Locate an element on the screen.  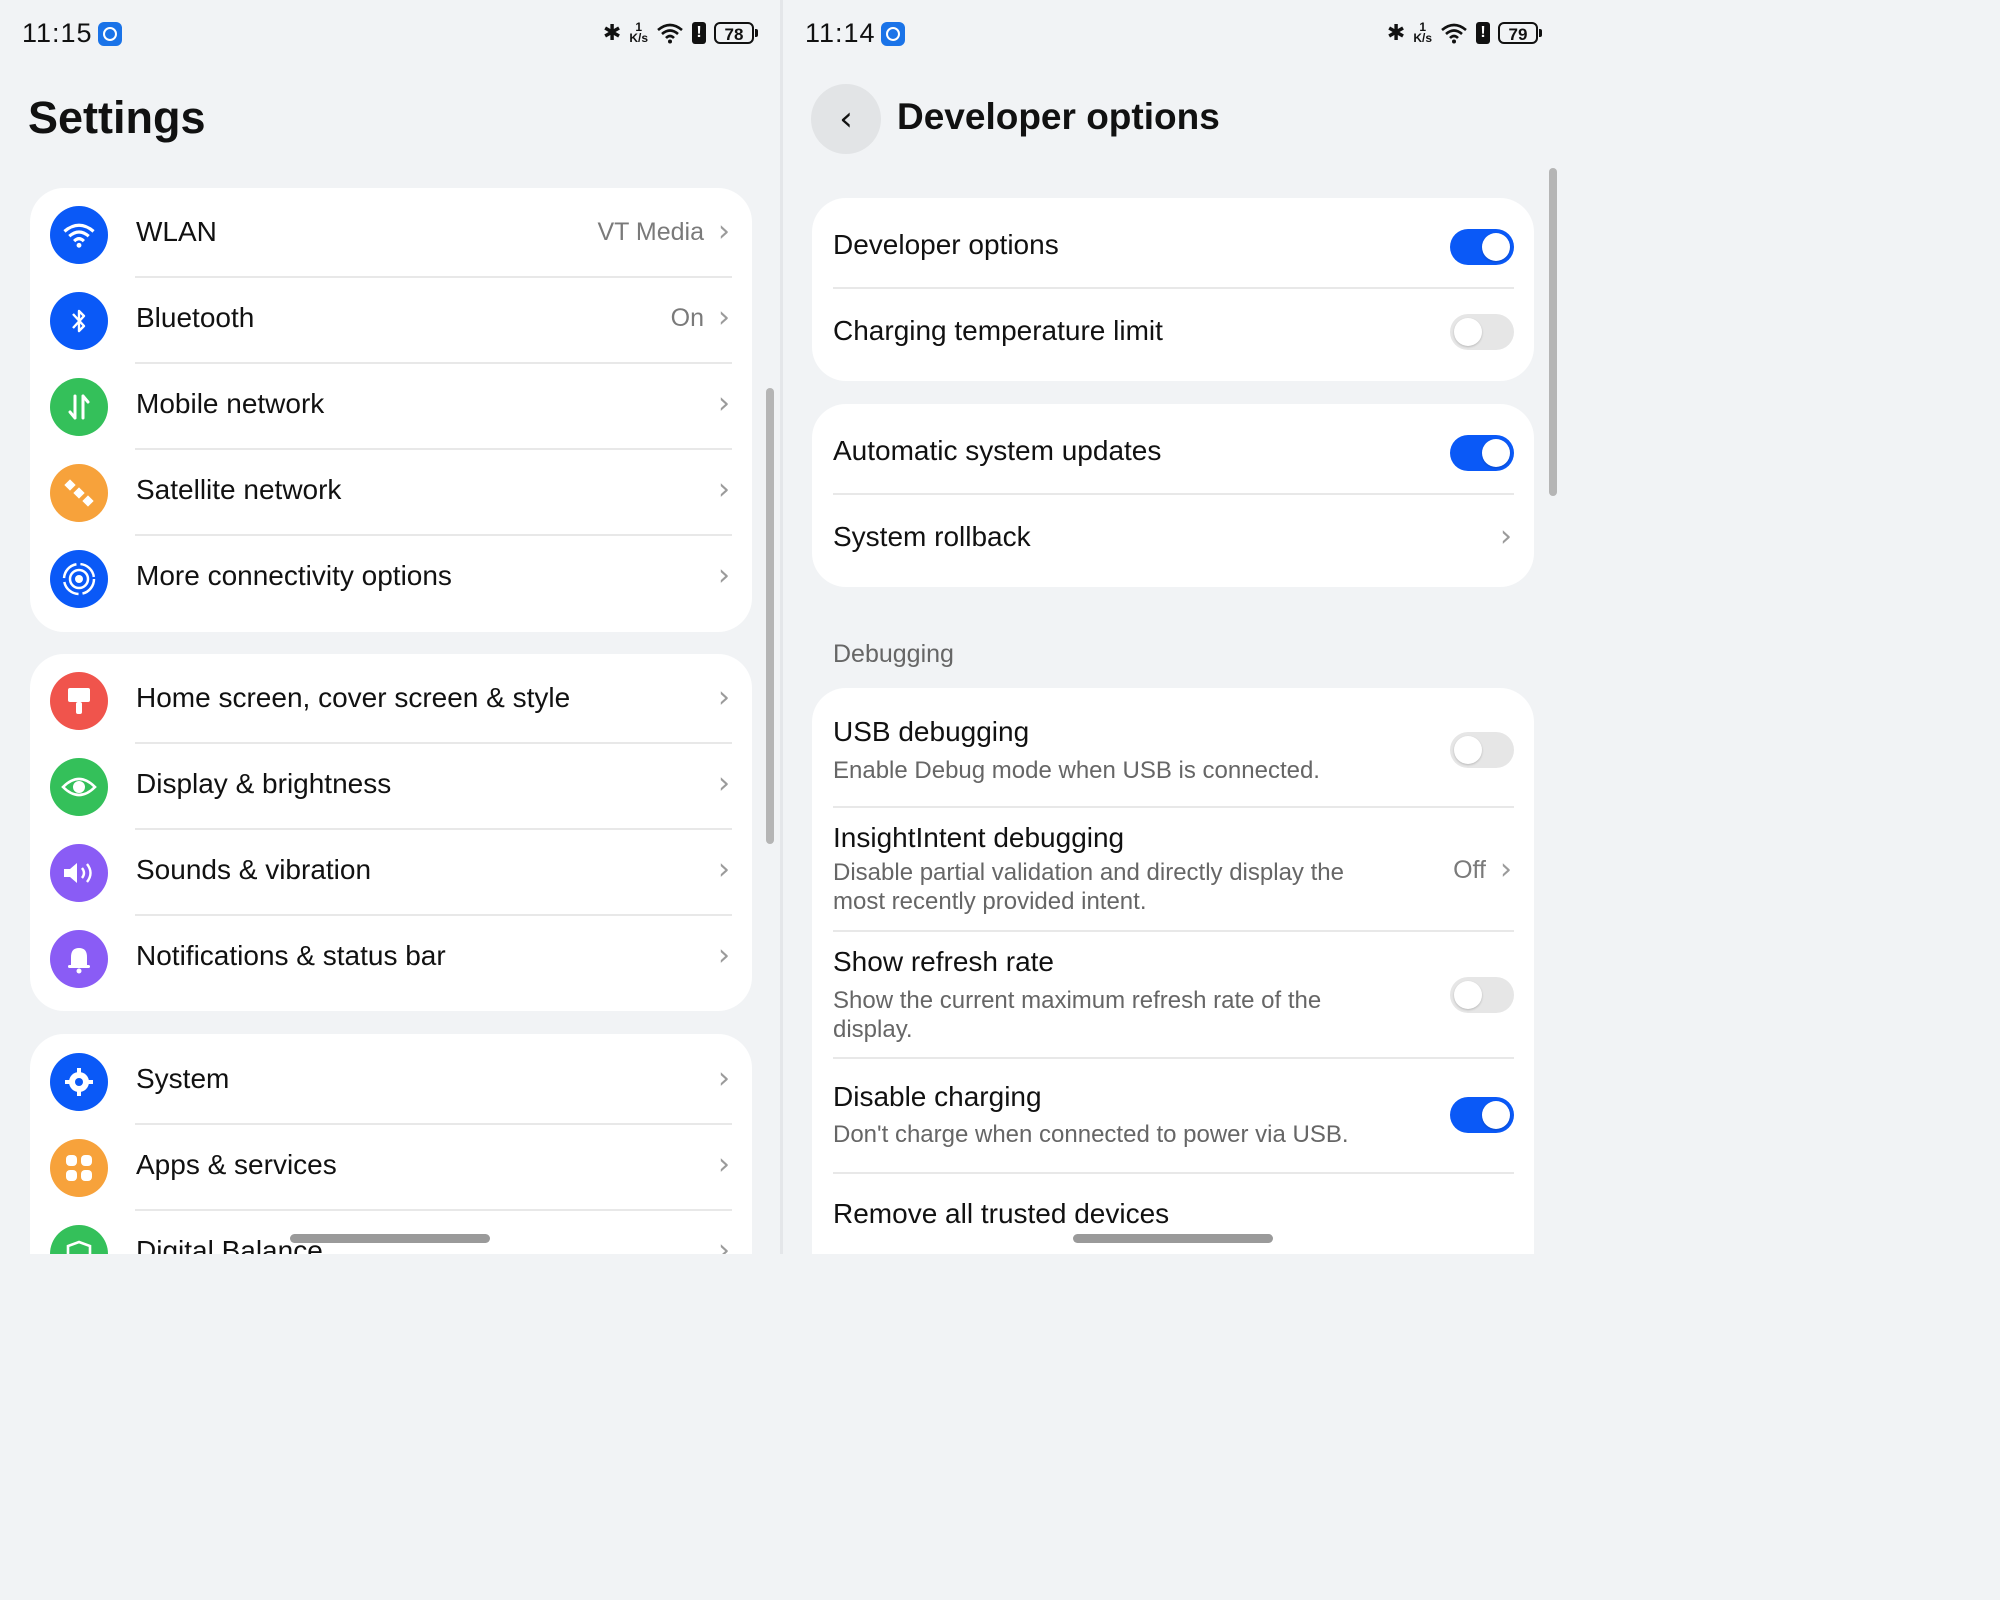
row-value: Off is located at coordinates (1469, 870).